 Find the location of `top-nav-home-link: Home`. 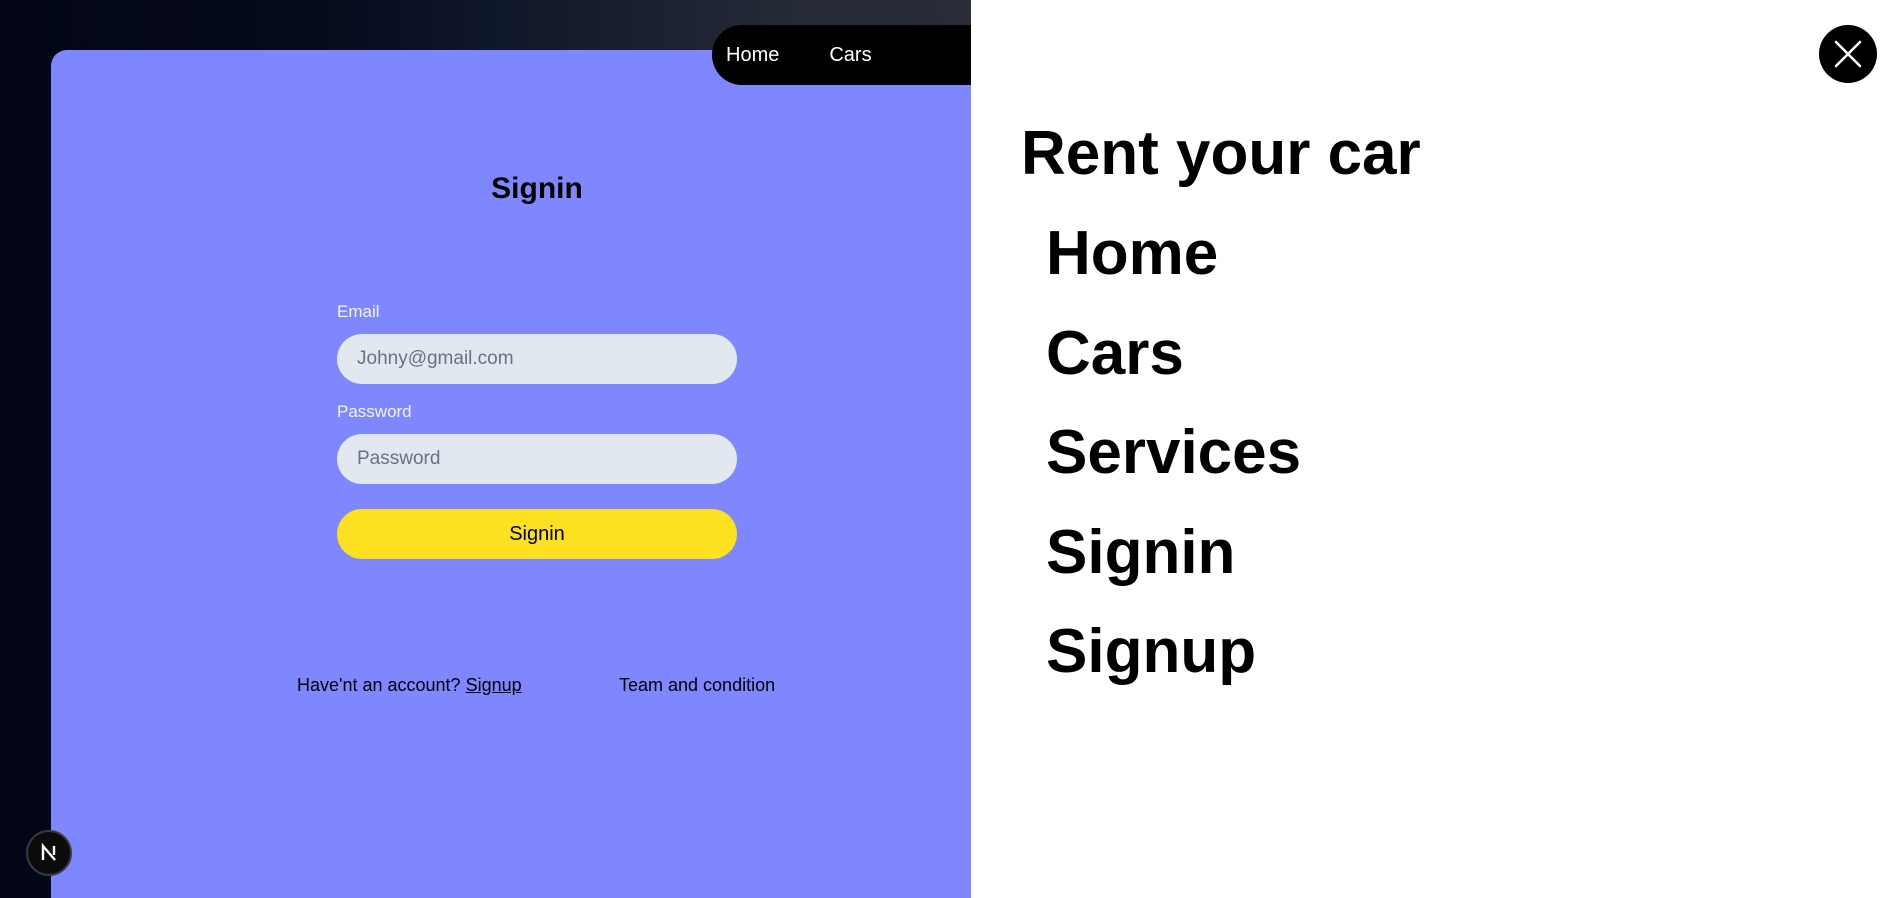

top-nav-home-link: Home is located at coordinates (752, 55).